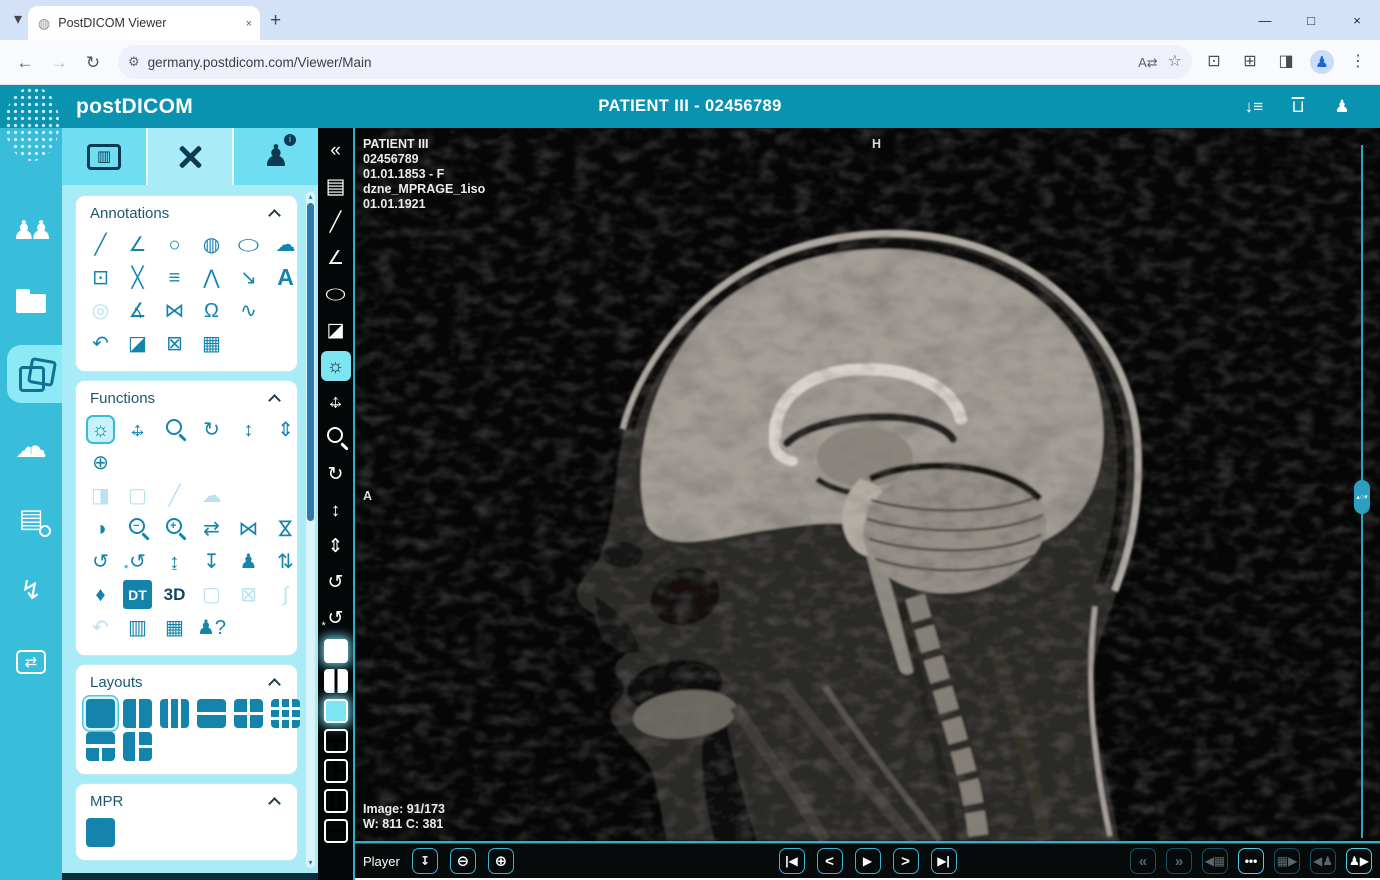 The image size is (1380, 880). What do you see at coordinates (335, 801) in the screenshot?
I see `layout-3col-icon` at bounding box center [335, 801].